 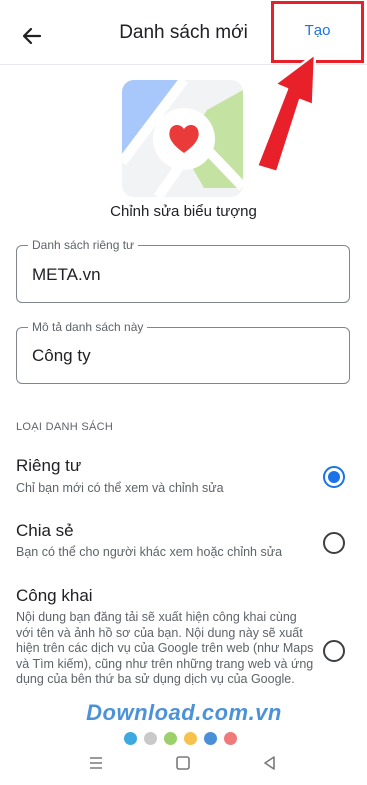 I want to click on option-shared-title: Chia sẻ, so click(x=45, y=531).